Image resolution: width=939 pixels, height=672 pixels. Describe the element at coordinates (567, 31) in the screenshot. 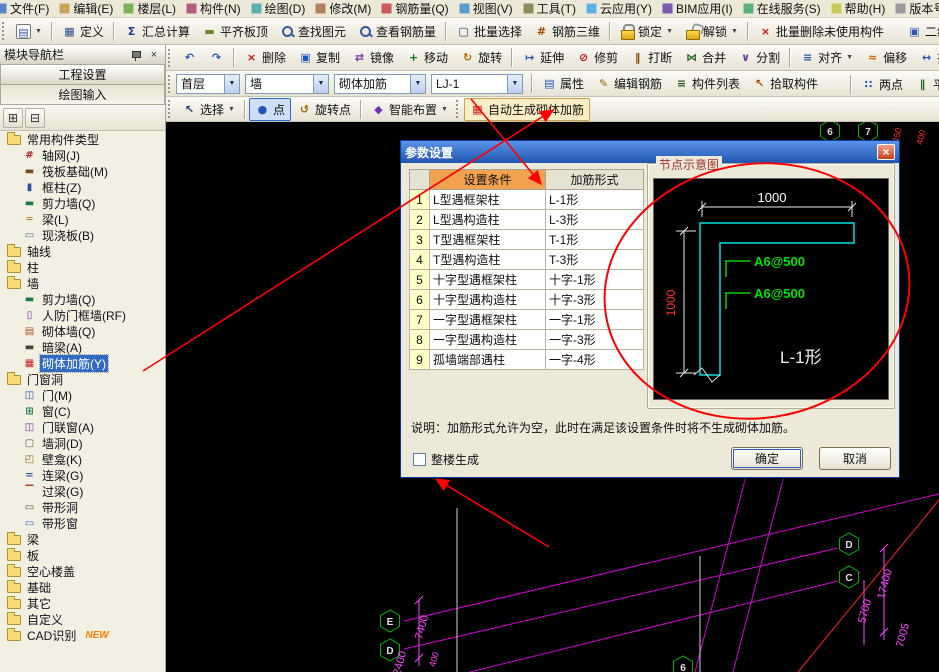

I see `rebar-3d-button: # 钢筋三维` at that location.